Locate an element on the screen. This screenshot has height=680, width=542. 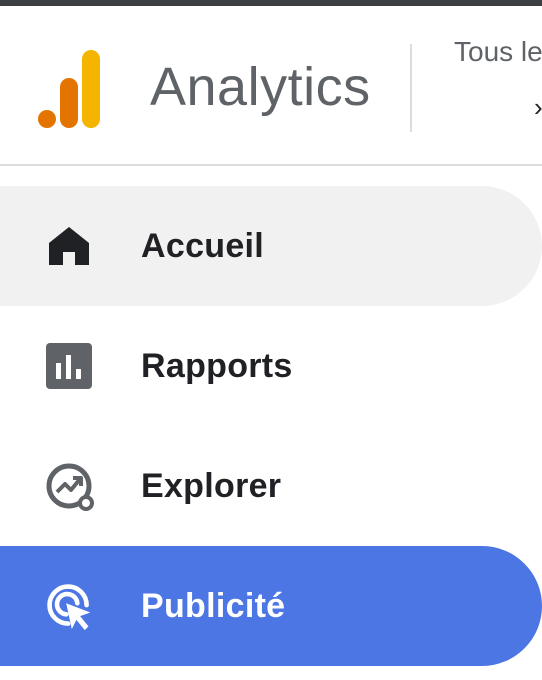
advertising-icon is located at coordinates (69, 606).